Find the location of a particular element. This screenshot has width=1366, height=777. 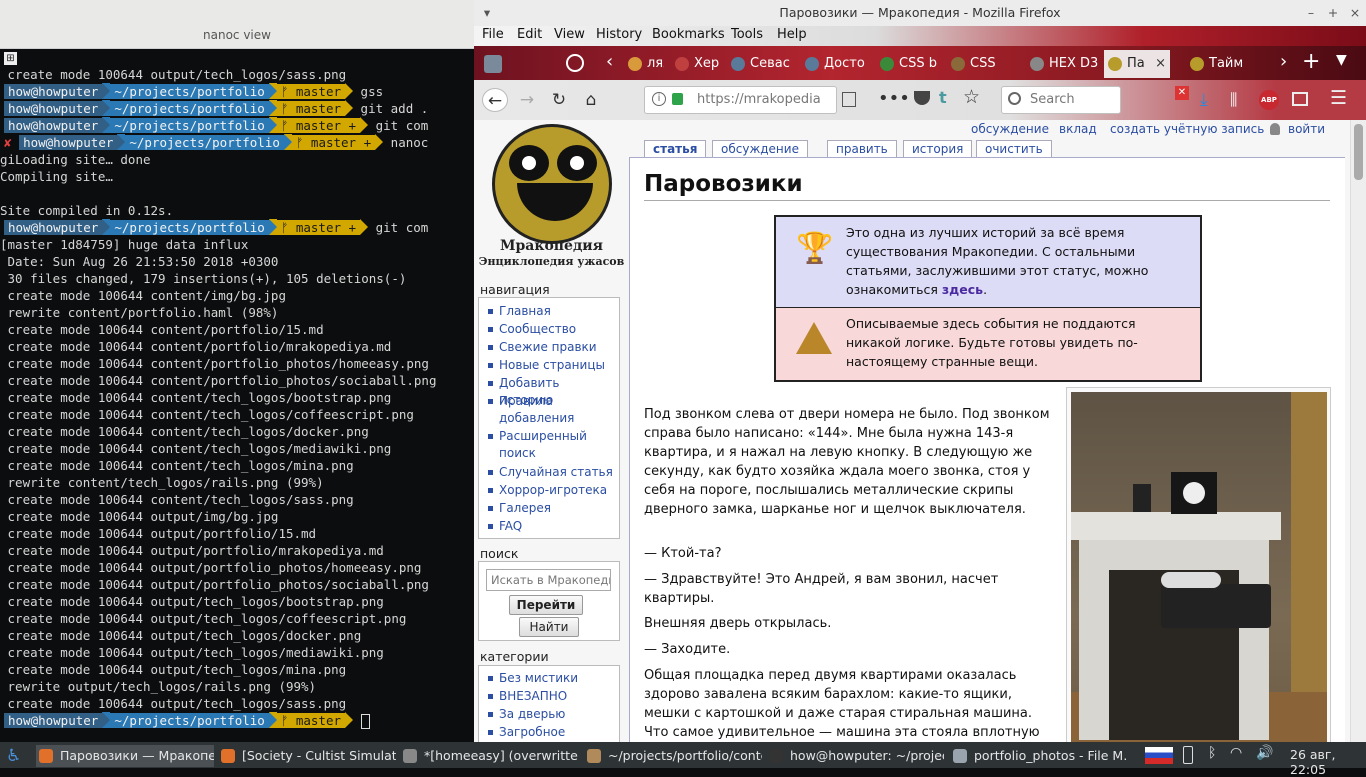

battery-icon is located at coordinates (1188, 755).